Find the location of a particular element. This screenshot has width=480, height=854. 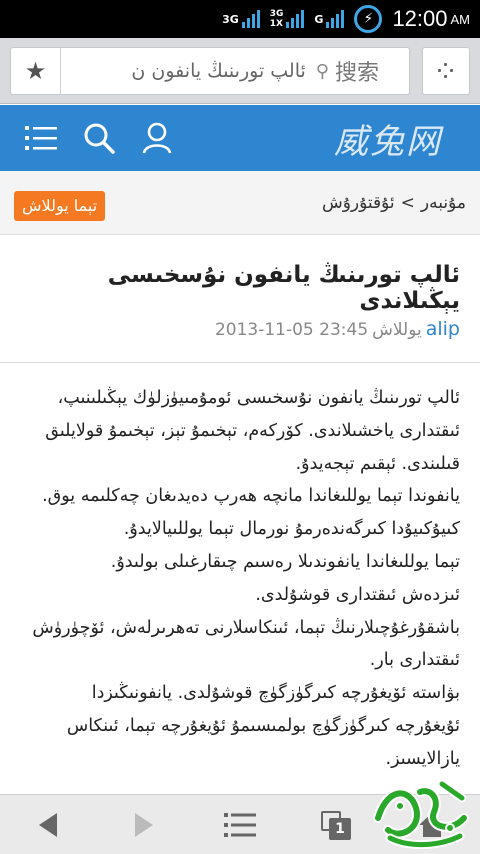

post-body-line: قىلىندى. ئېقىم تېجەيدۇ. is located at coordinates (377, 463).